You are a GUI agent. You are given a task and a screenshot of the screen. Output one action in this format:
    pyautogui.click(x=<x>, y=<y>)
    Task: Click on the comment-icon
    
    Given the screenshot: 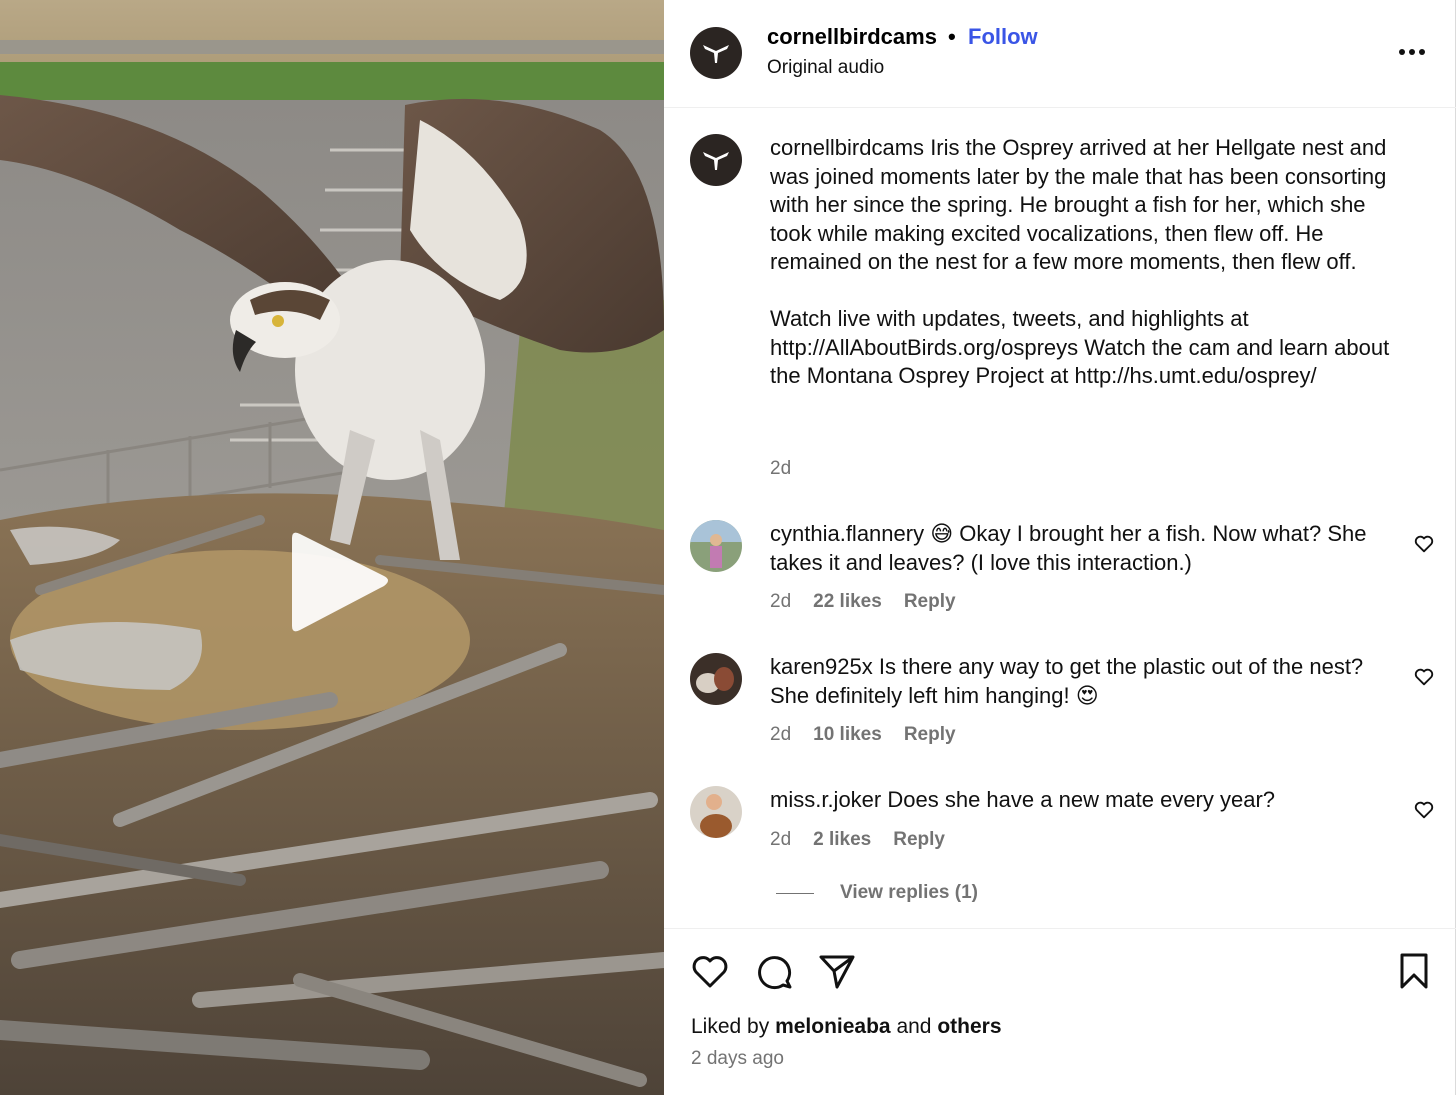 What is the action you would take?
    pyautogui.click(x=775, y=973)
    